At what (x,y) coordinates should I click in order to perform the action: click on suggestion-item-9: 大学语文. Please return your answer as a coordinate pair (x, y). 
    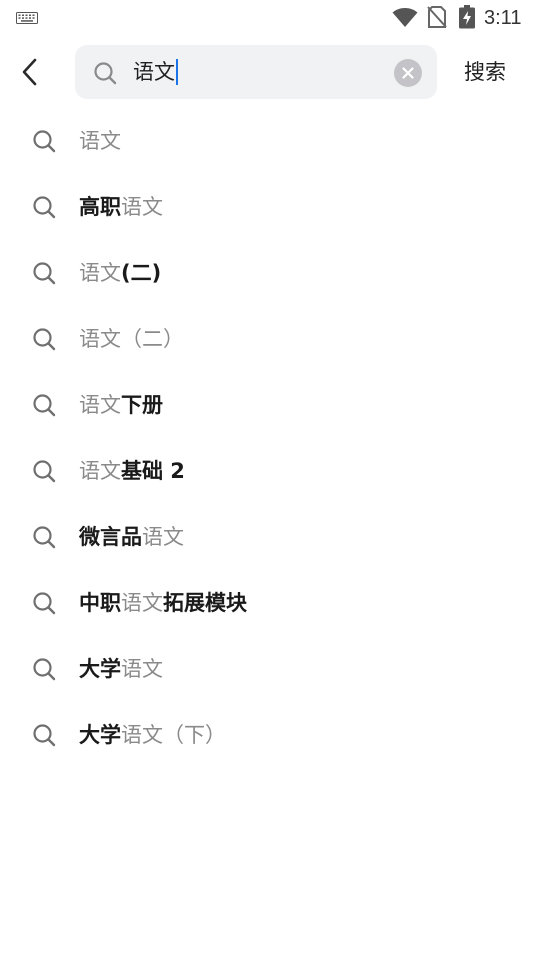
    Looking at the image, I should click on (270, 669).